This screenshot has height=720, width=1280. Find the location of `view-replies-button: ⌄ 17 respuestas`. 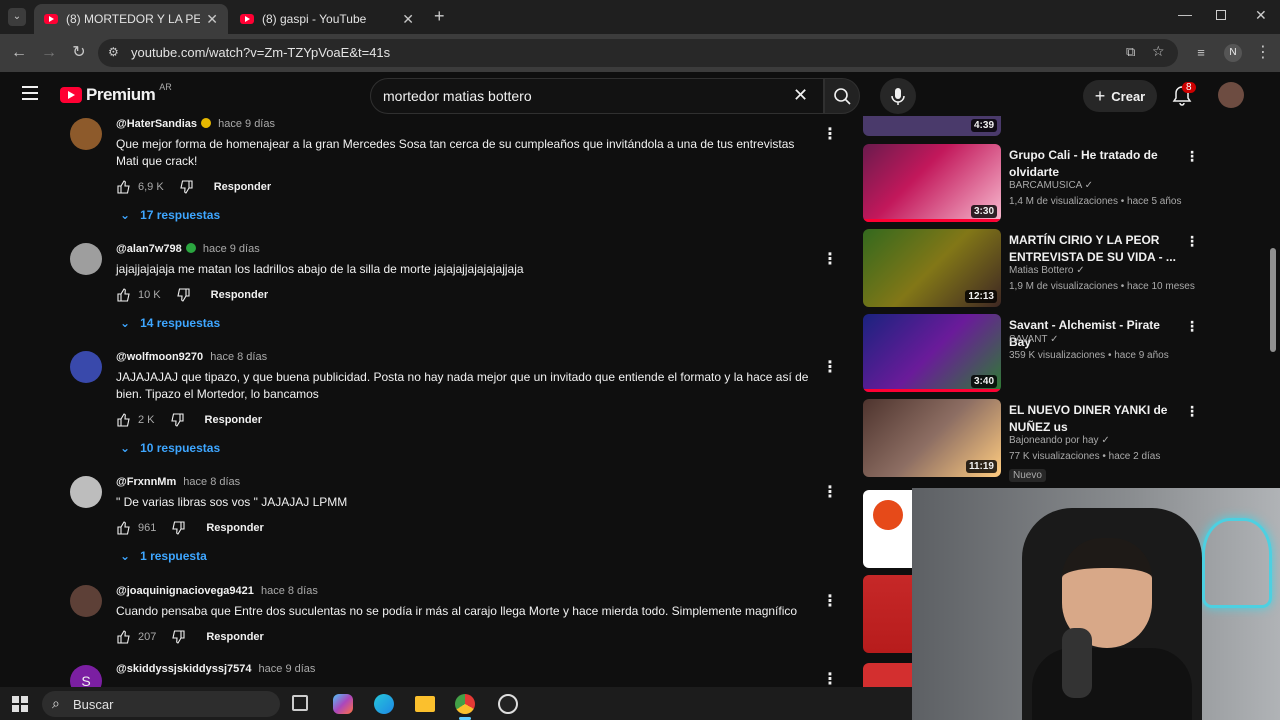

view-replies-button: ⌄ 17 respuestas is located at coordinates (170, 215).